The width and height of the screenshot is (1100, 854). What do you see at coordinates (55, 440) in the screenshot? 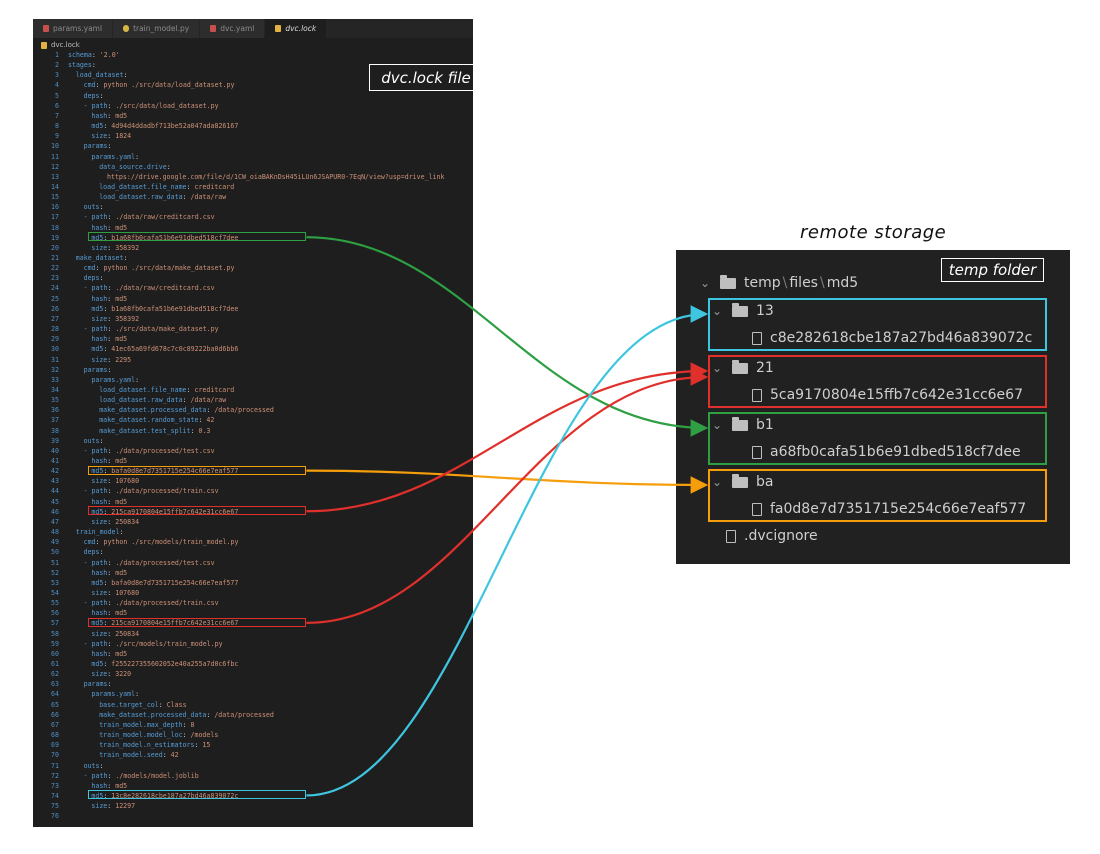
I see `line-number: 39` at bounding box center [55, 440].